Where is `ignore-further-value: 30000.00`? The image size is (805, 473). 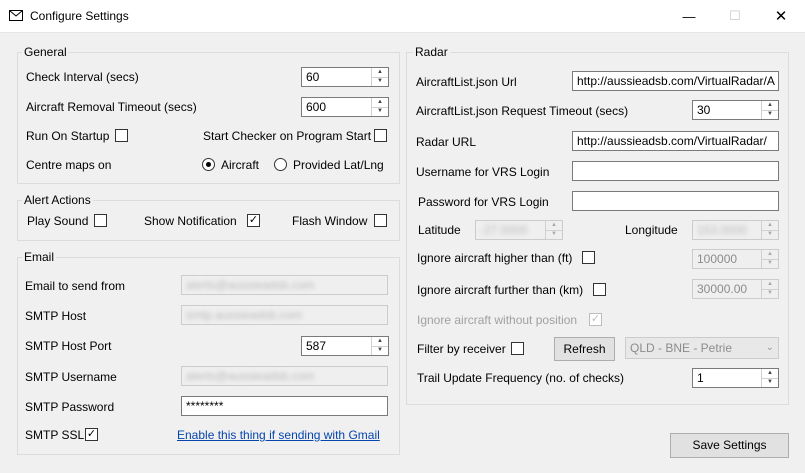 ignore-further-value: 30000.00 is located at coordinates (722, 289).